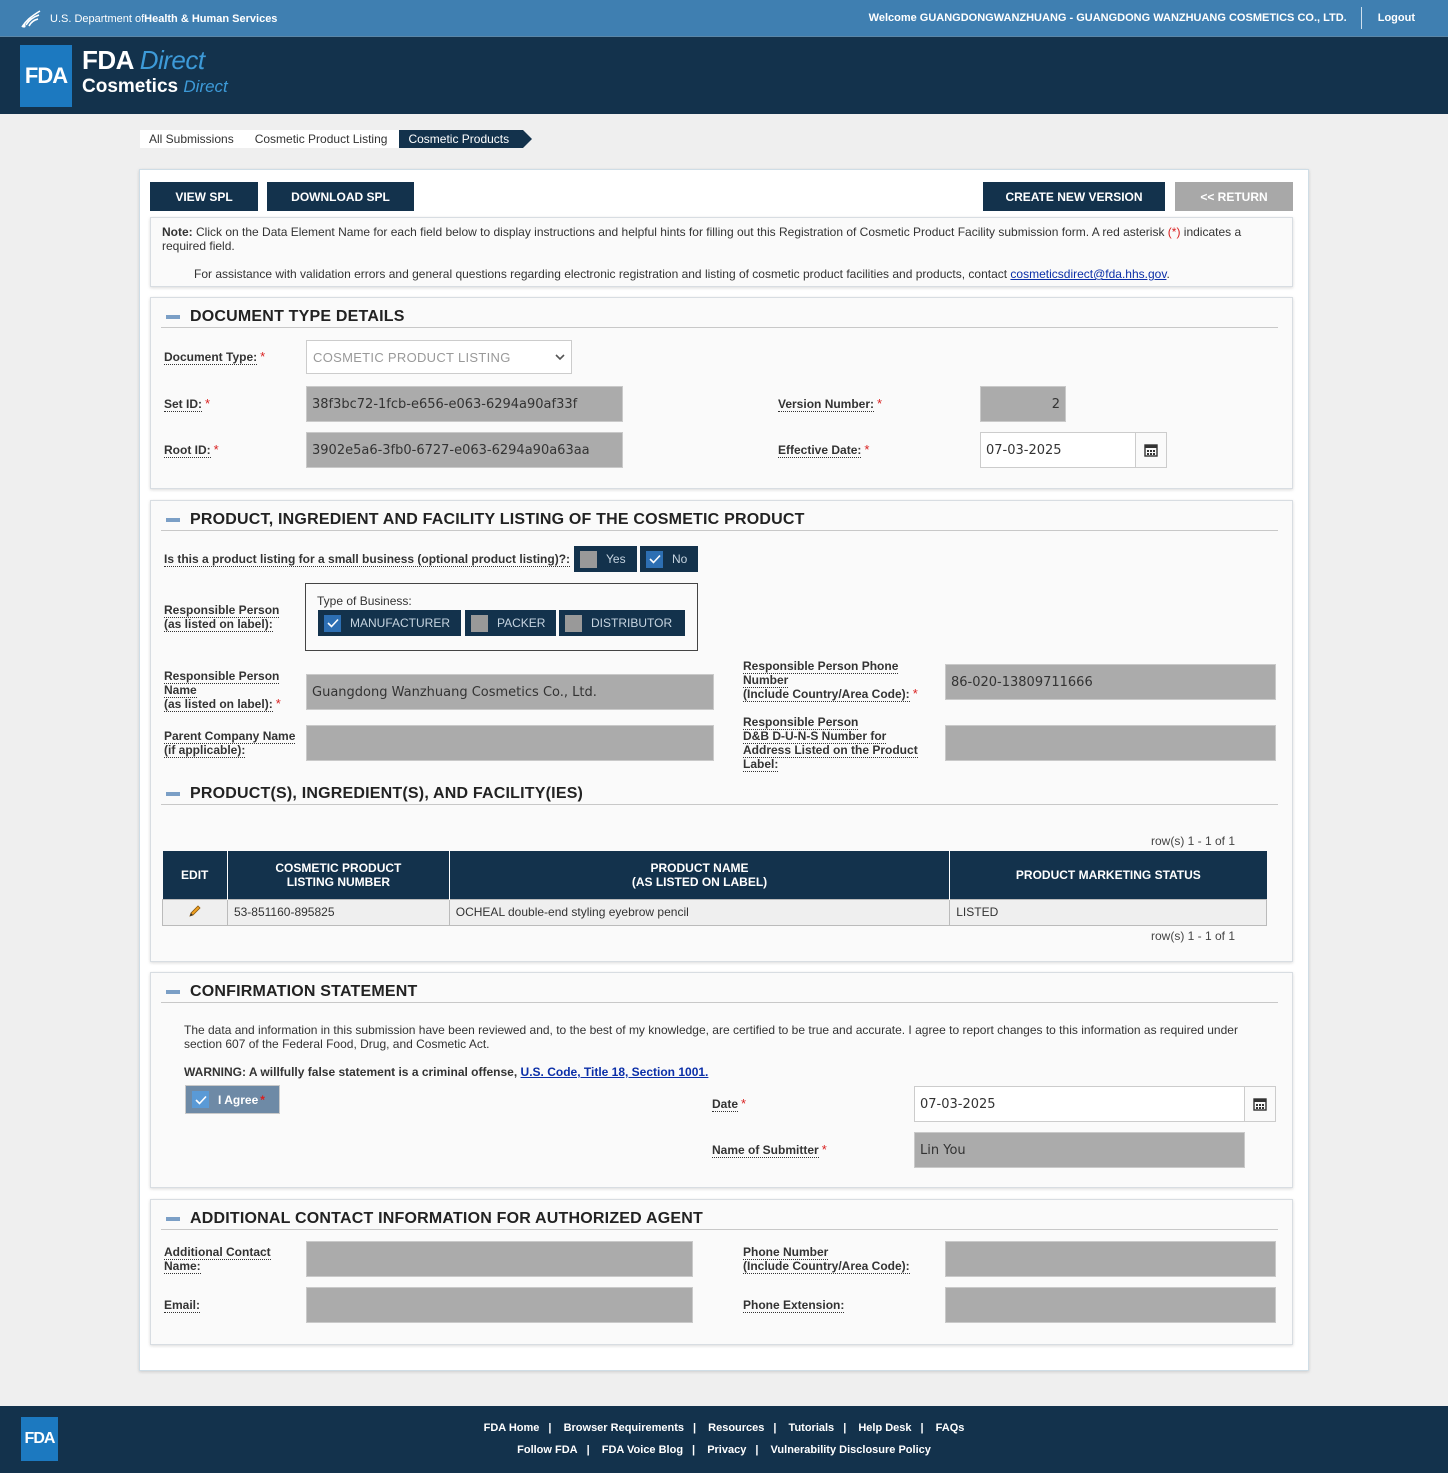 The width and height of the screenshot is (1448, 1473). Describe the element at coordinates (512, 1428) in the screenshot. I see `footer-link-fda-home: FDA Home` at that location.